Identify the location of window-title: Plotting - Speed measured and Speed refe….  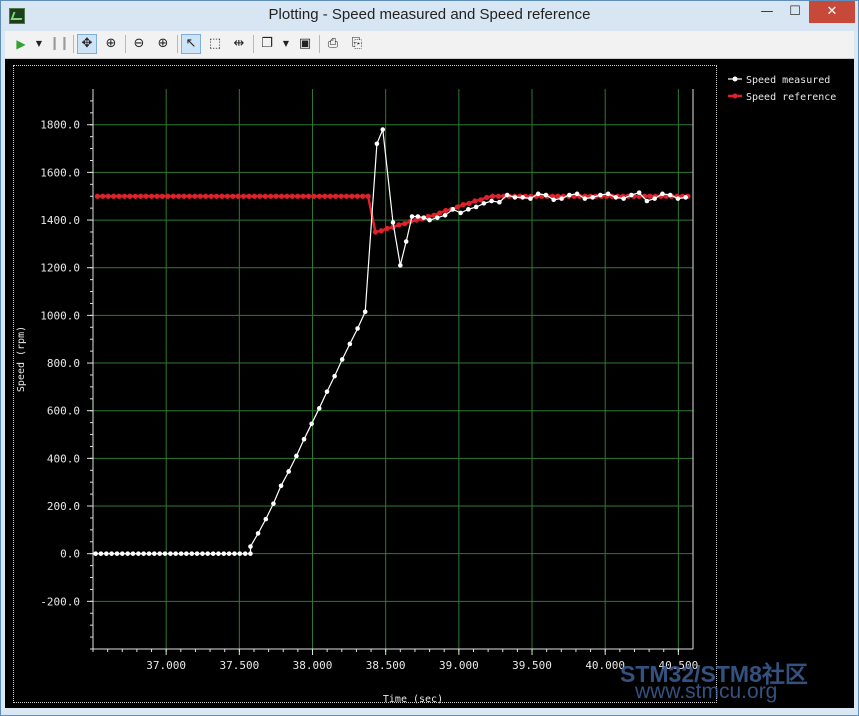
(429, 14).